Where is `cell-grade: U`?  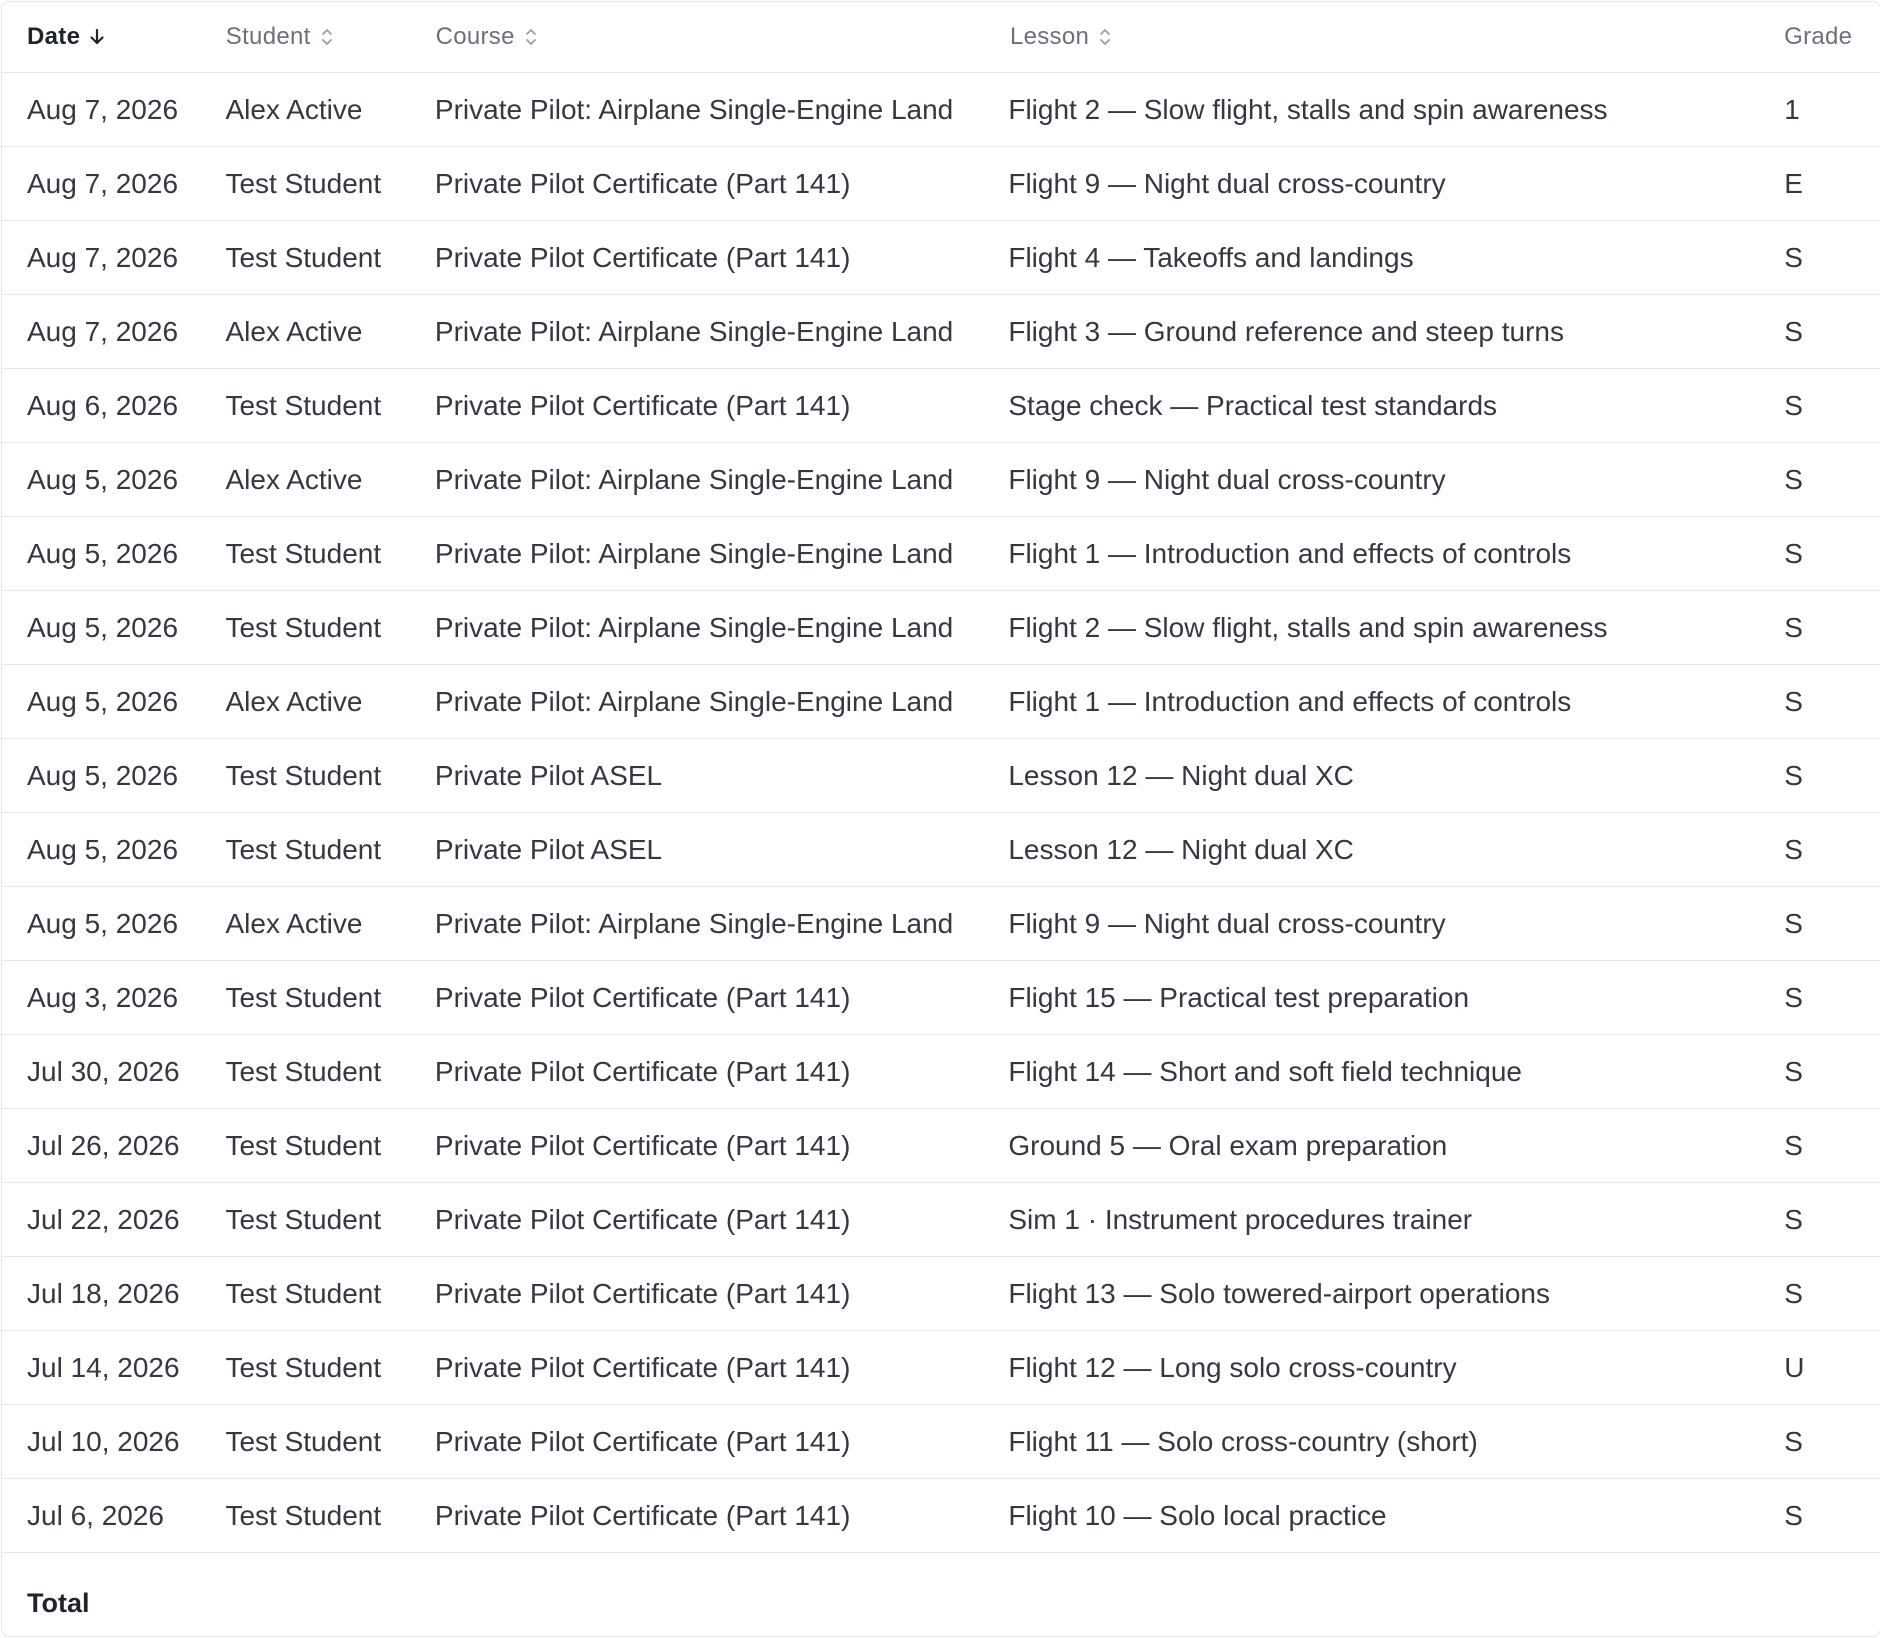
cell-grade: U is located at coordinates (1794, 1367).